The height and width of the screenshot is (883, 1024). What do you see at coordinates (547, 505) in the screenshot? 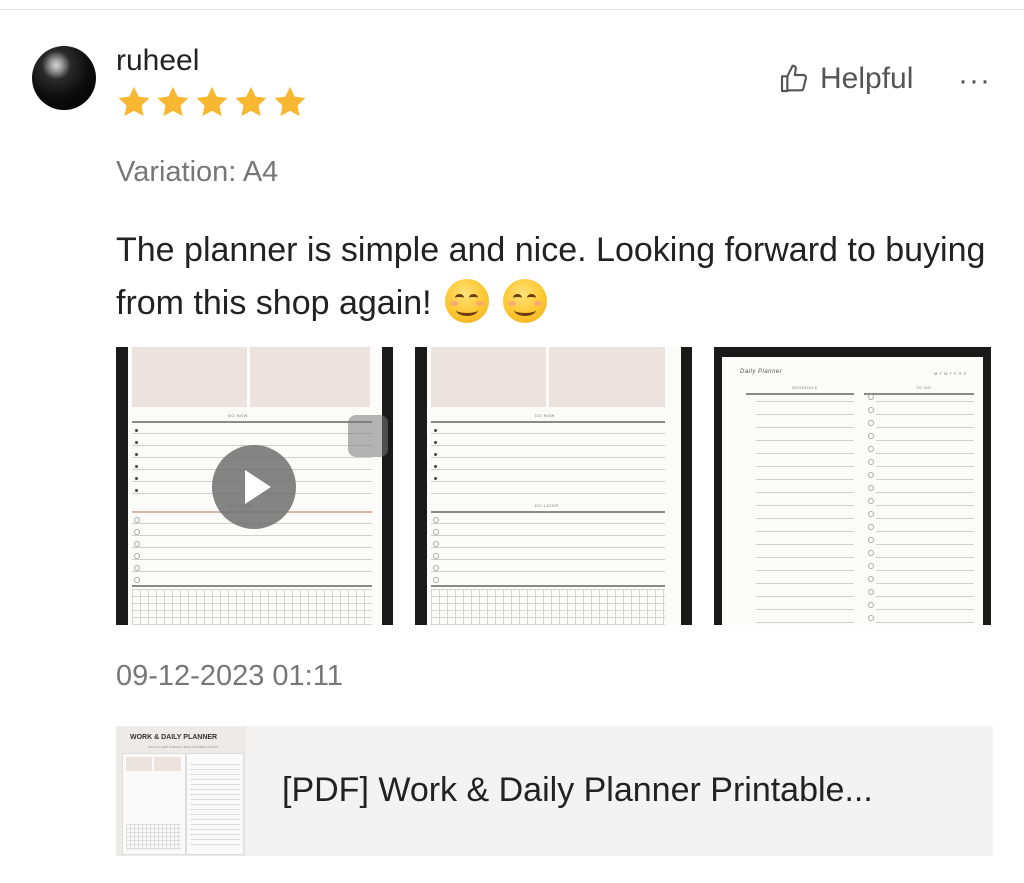
I see `do-later-label: DO LATER` at bounding box center [547, 505].